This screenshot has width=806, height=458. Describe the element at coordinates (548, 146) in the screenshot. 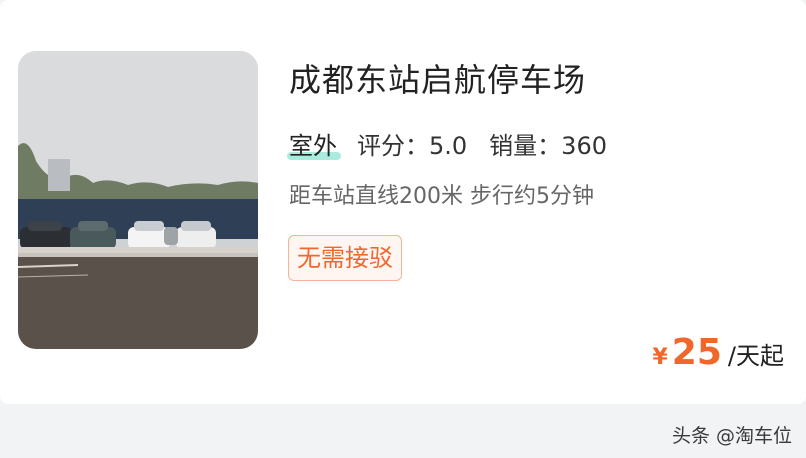

I see `sales-text: 销量：360` at that location.